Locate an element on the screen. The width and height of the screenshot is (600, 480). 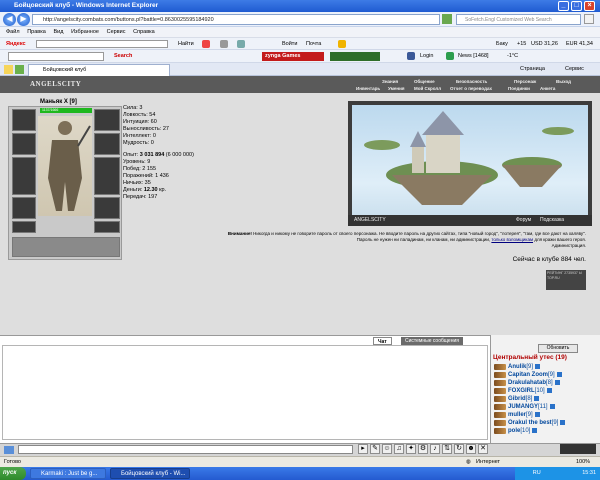
favorites-star-icon is located at coordinates (8, 69).